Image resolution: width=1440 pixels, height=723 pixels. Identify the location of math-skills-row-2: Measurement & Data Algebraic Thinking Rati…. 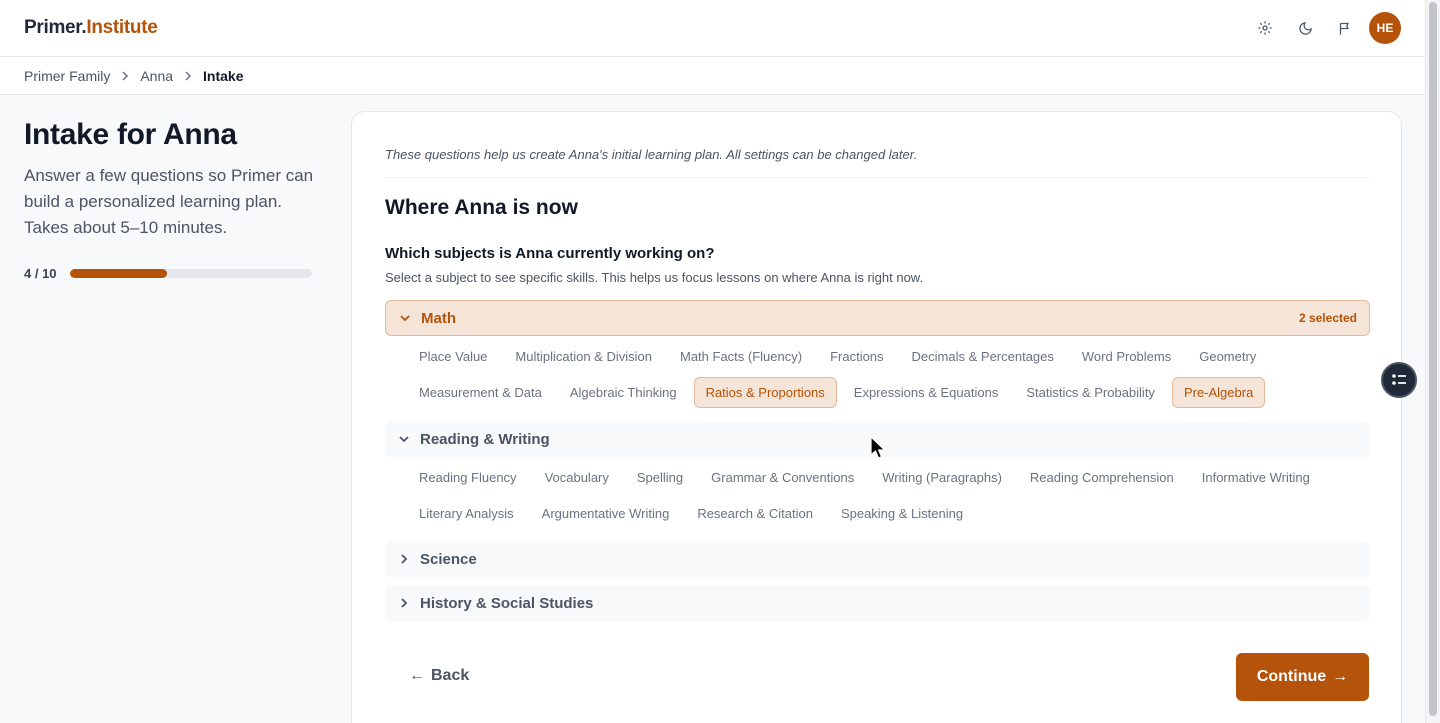
(837, 392).